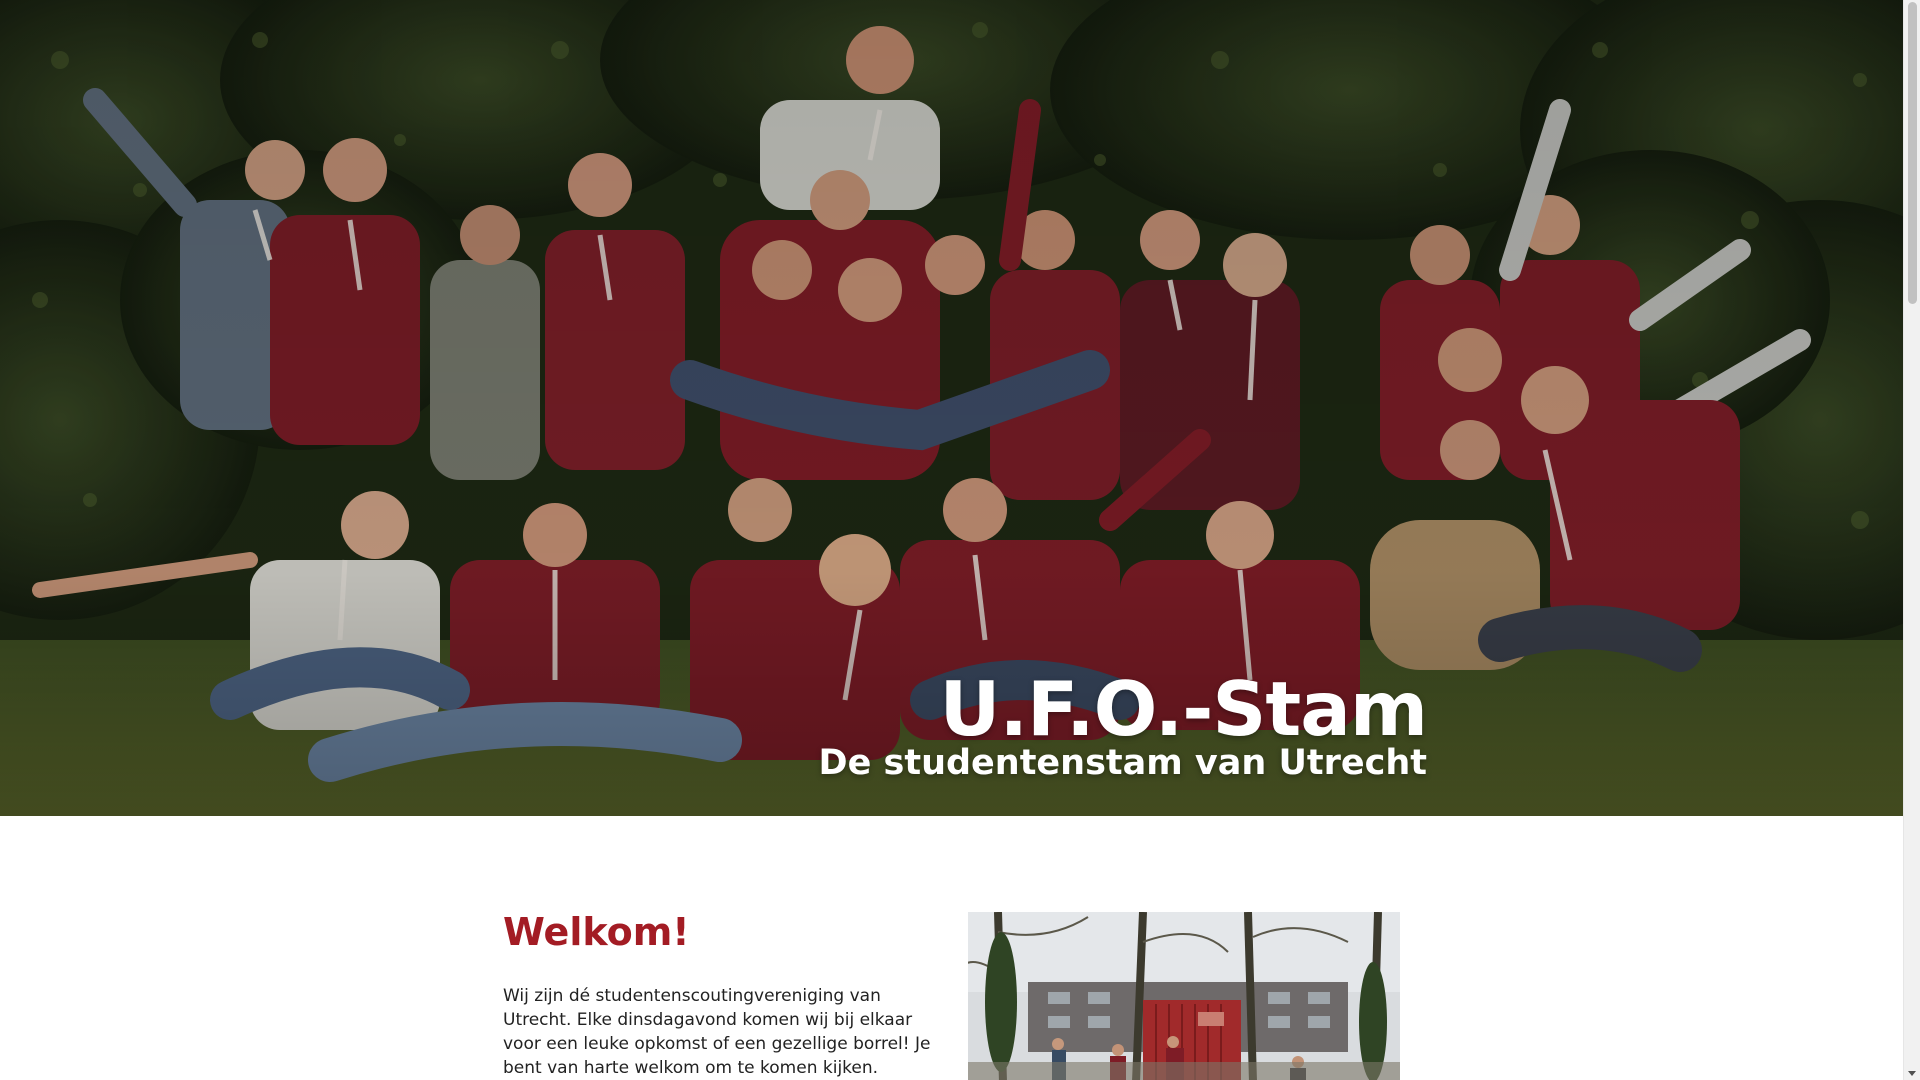  What do you see at coordinates (1912, 153) in the screenshot?
I see `scroll-thumb` at bounding box center [1912, 153].